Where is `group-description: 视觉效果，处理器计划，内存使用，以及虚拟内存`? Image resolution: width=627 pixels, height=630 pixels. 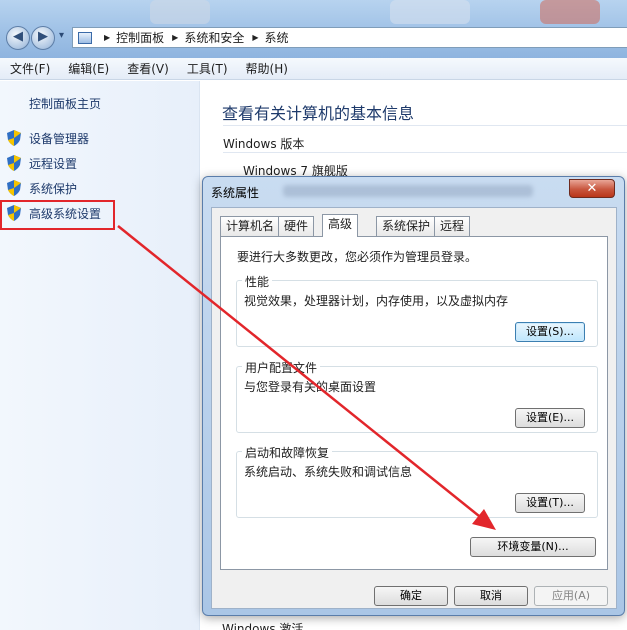 group-description: 视觉效果，处理器计划，内存使用，以及虚拟内存 is located at coordinates (376, 301).